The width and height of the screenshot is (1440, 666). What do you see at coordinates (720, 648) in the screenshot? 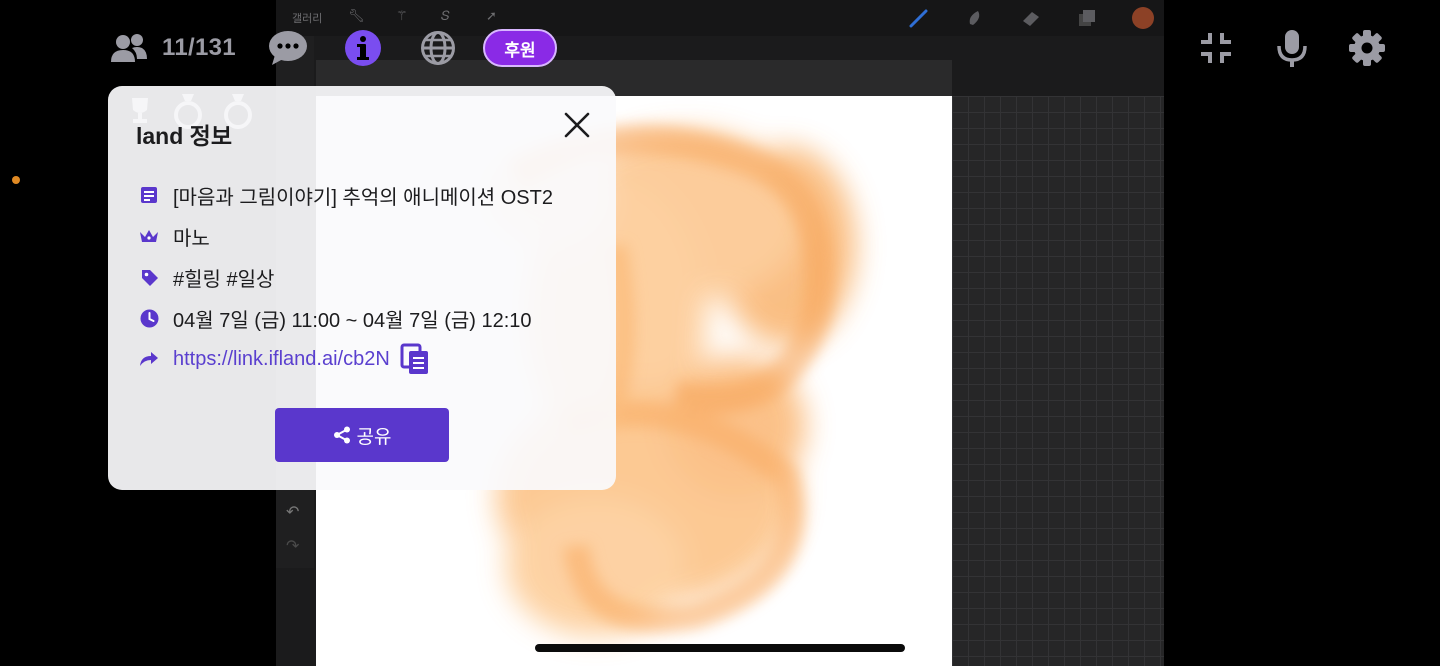
I see `home-indicator` at bounding box center [720, 648].